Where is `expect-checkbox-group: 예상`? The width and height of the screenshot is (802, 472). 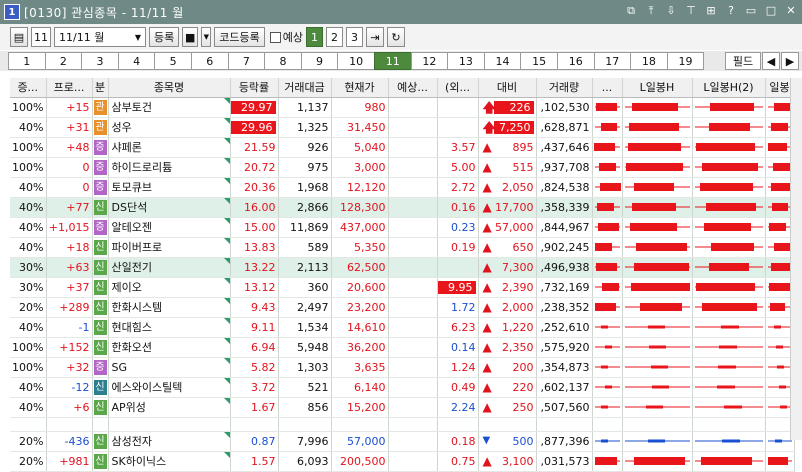
expect-checkbox-group: 예상 is located at coordinates (286, 37).